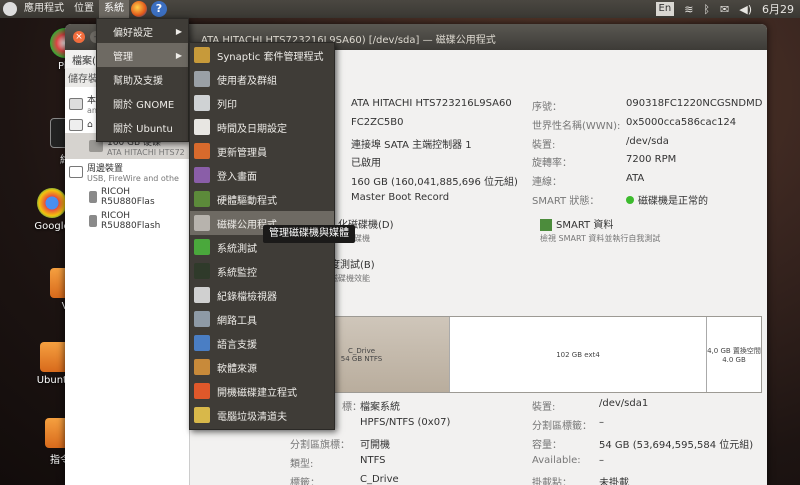 This screenshot has height=485, width=800. Describe the element at coordinates (159, 9) in the screenshot. I see `help-icon: ?` at that location.